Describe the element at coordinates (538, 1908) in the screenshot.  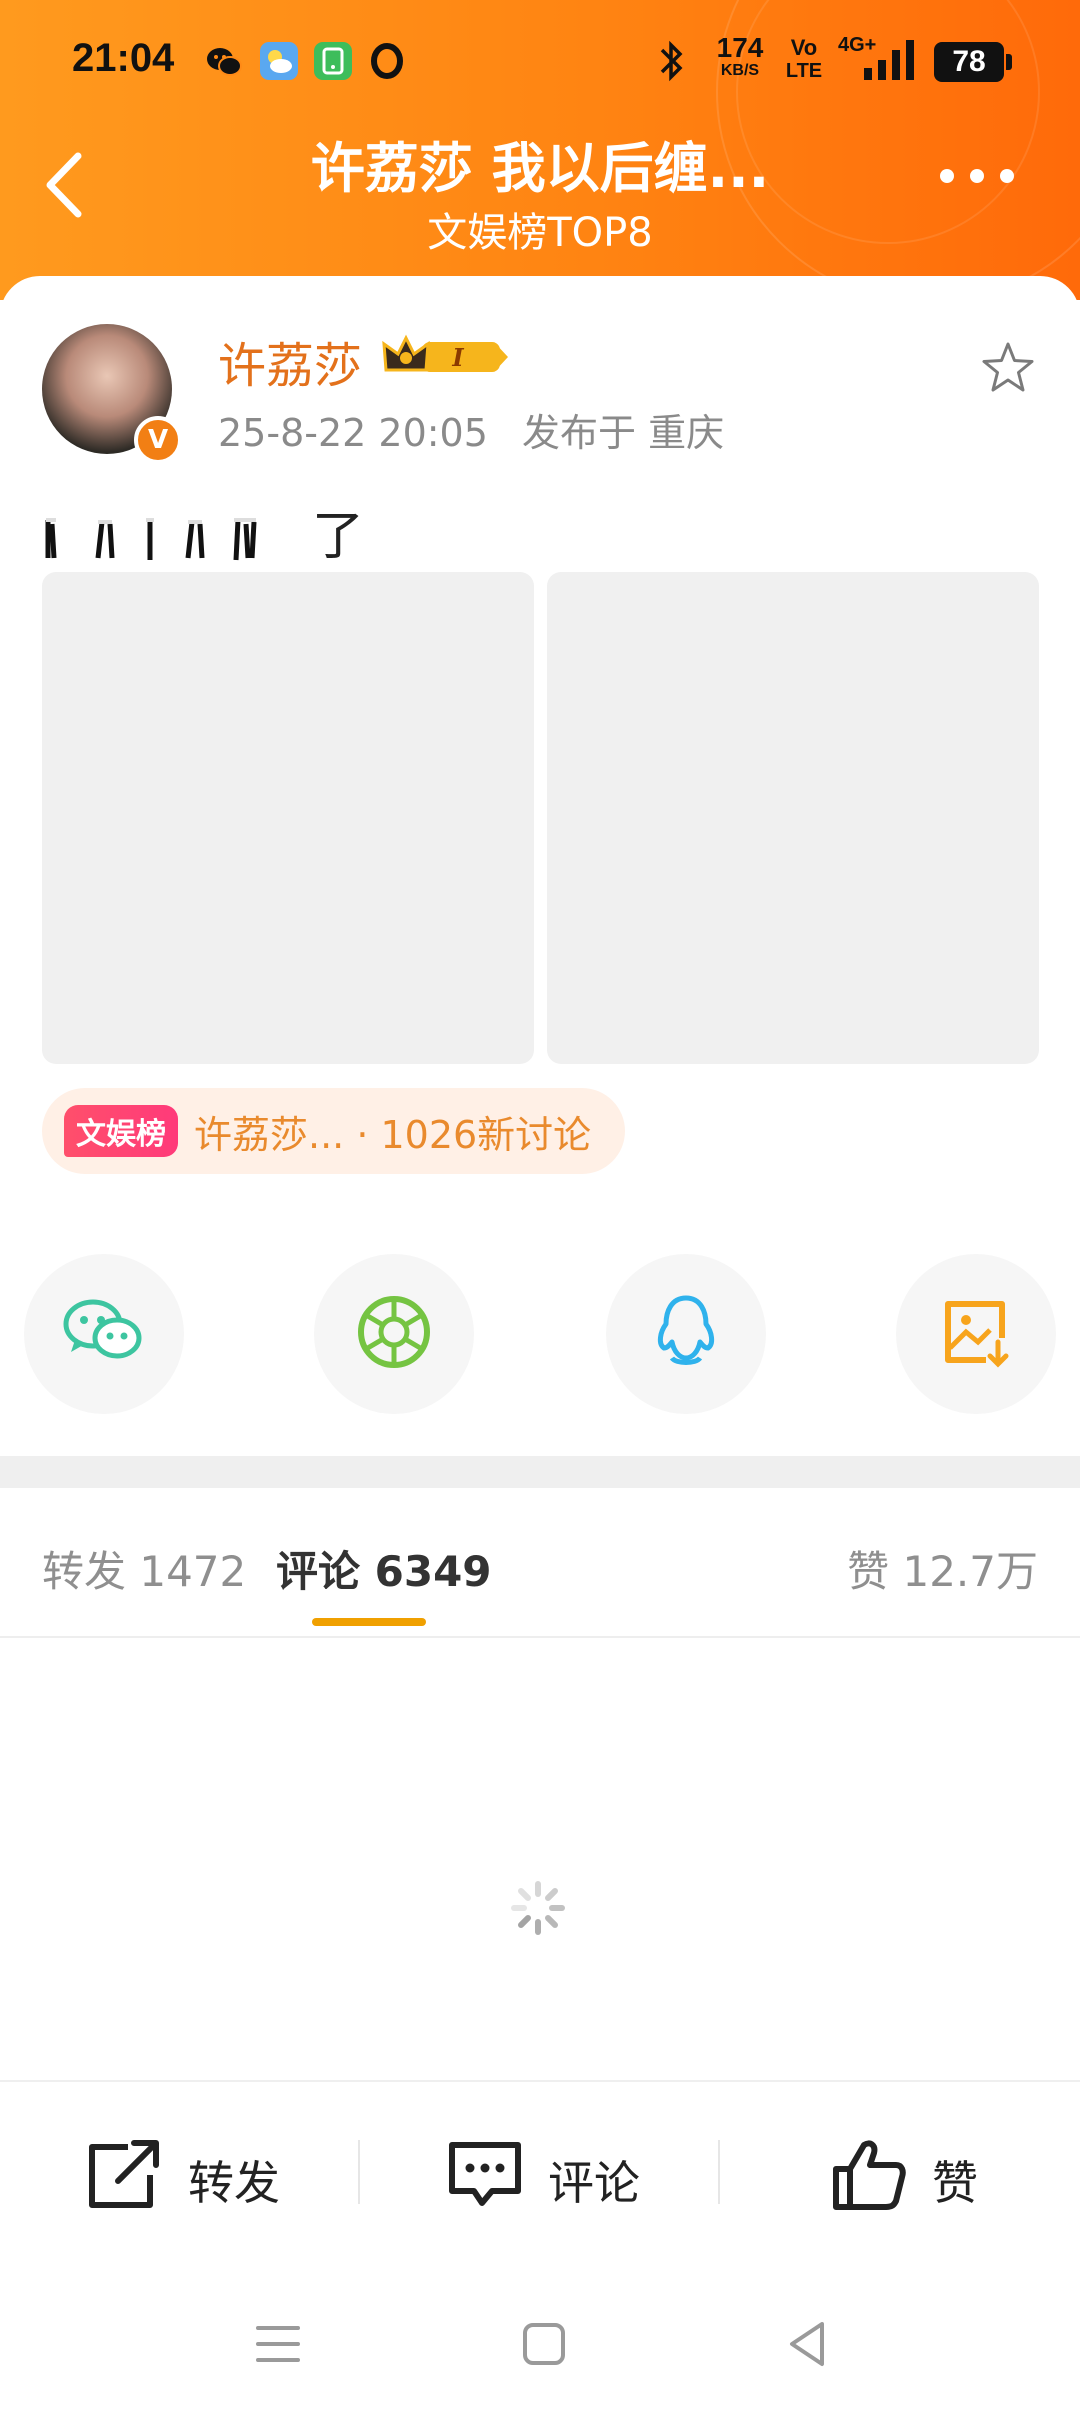
I see `loading-spinner-icon` at that location.